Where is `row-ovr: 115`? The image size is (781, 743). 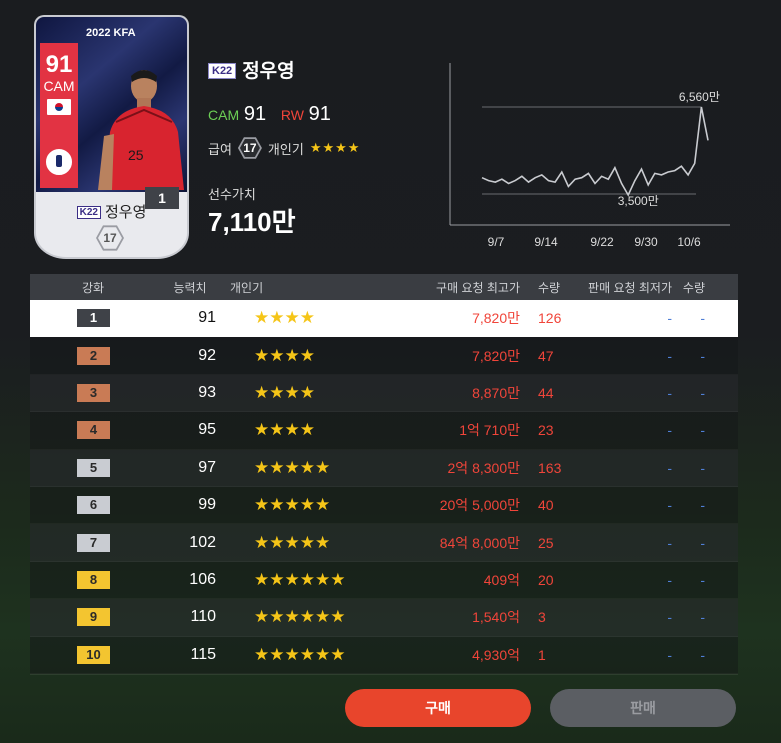 row-ovr: 115 is located at coordinates (203, 654).